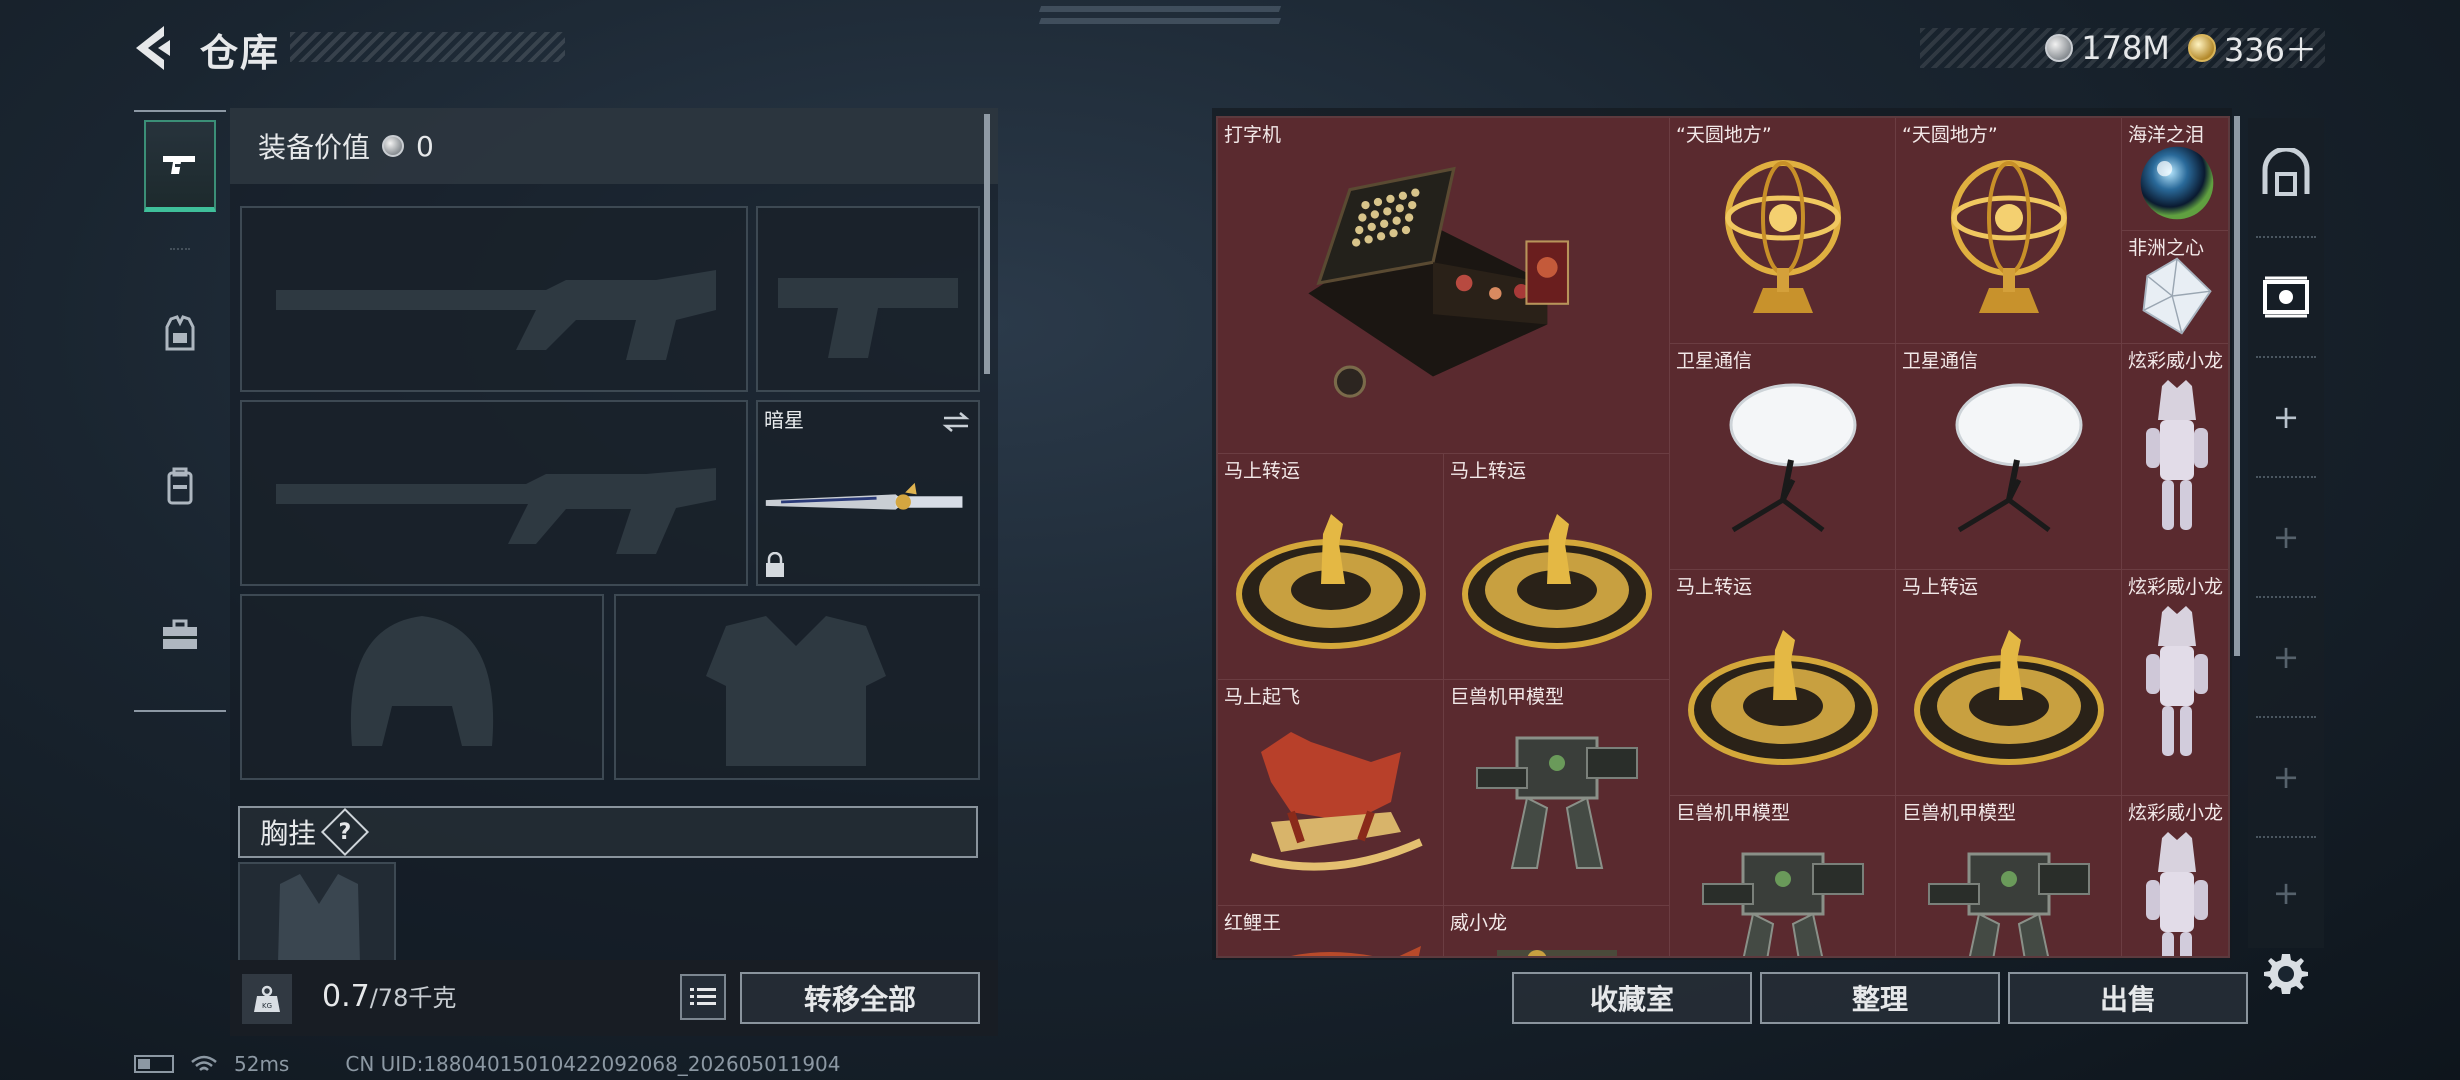 The height and width of the screenshot is (1080, 2460). I want to click on storage-page-tabs: + + + + +, so click(2286, 533).